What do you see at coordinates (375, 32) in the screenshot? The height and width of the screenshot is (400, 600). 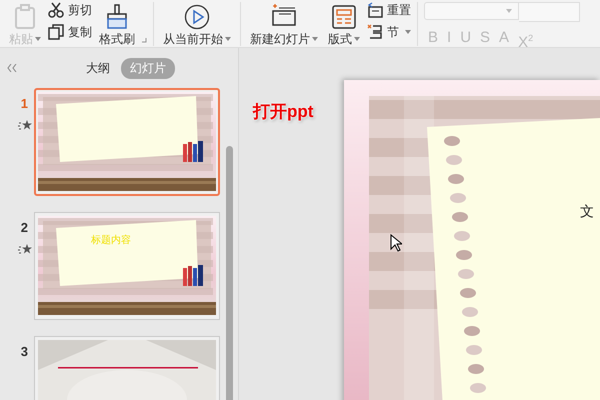 I see `section-icon` at bounding box center [375, 32].